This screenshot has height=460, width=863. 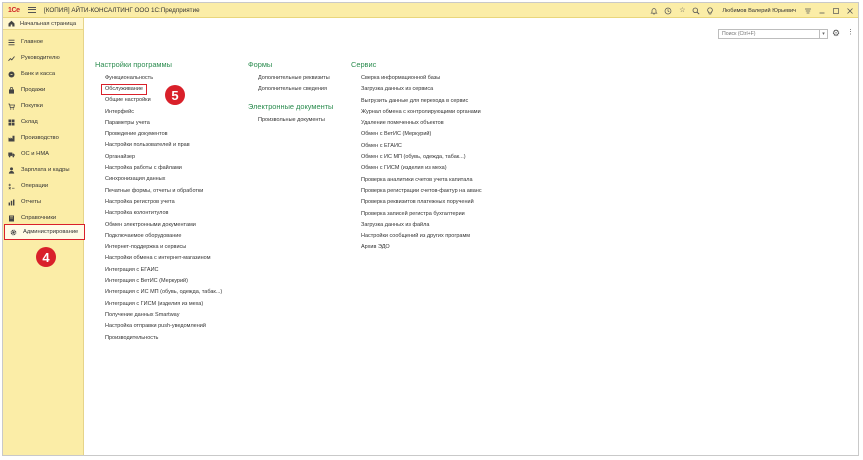 What do you see at coordinates (158, 225) in the screenshot?
I see `link-edoc-exchange: Обмен электронными документами` at bounding box center [158, 225].